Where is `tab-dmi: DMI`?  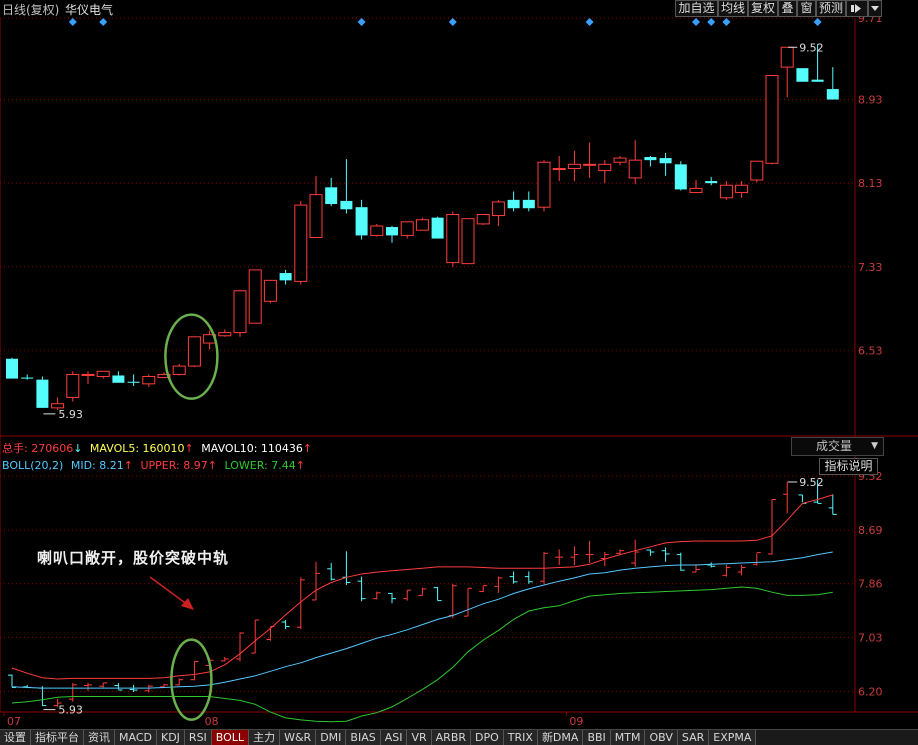 tab-dmi: DMI is located at coordinates (331, 737).